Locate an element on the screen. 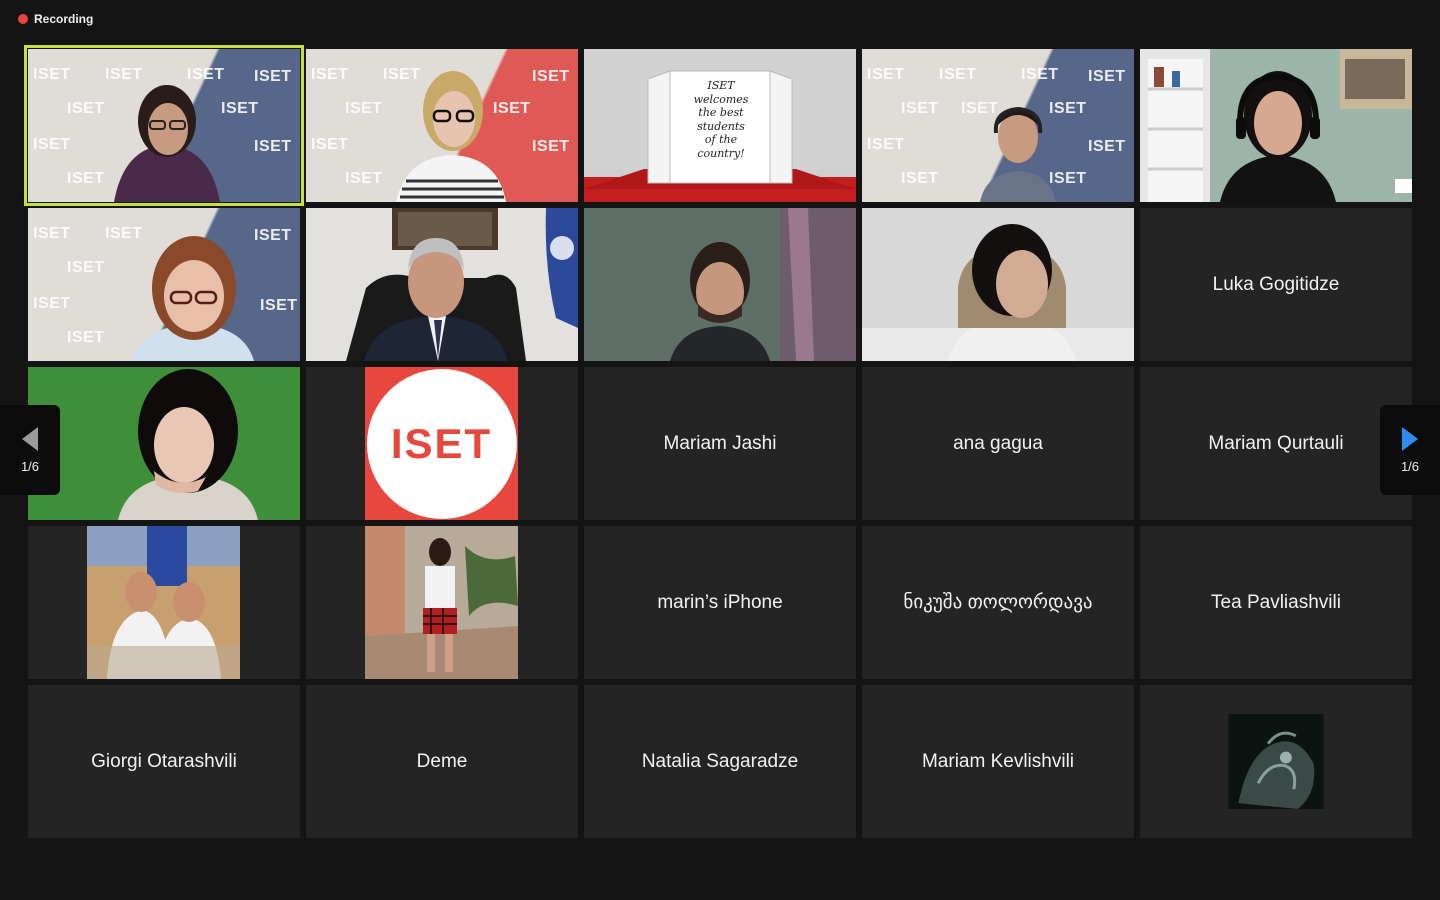 Image resolution: width=1440 pixels, height=900 pixels. participant-name: Mariam Kevlishvili is located at coordinates (998, 761).